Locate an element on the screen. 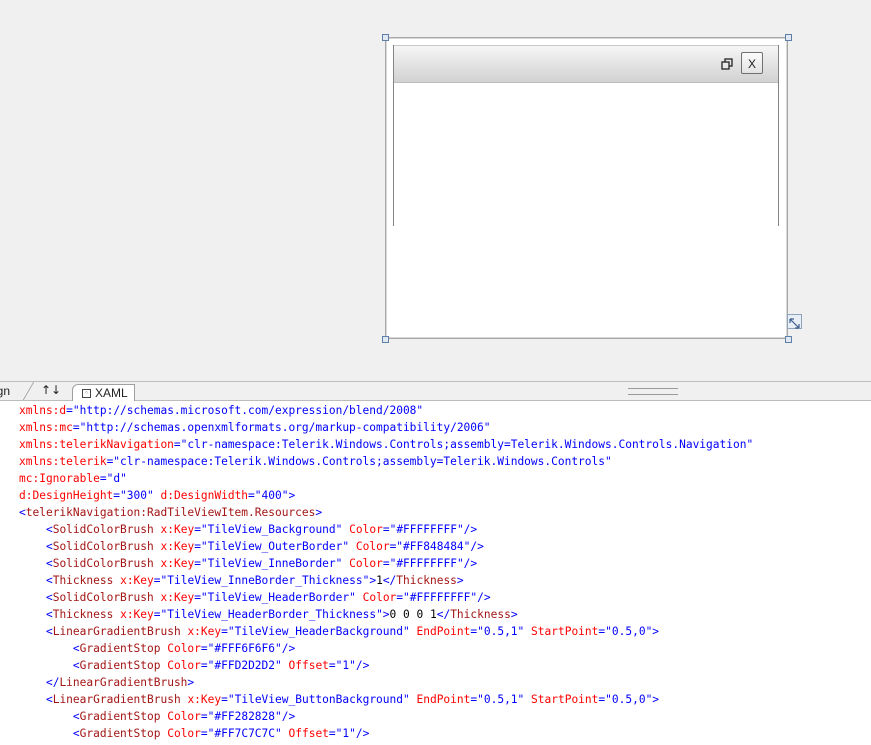 The height and width of the screenshot is (745, 871). expand-icon is located at coordinates (794, 321).